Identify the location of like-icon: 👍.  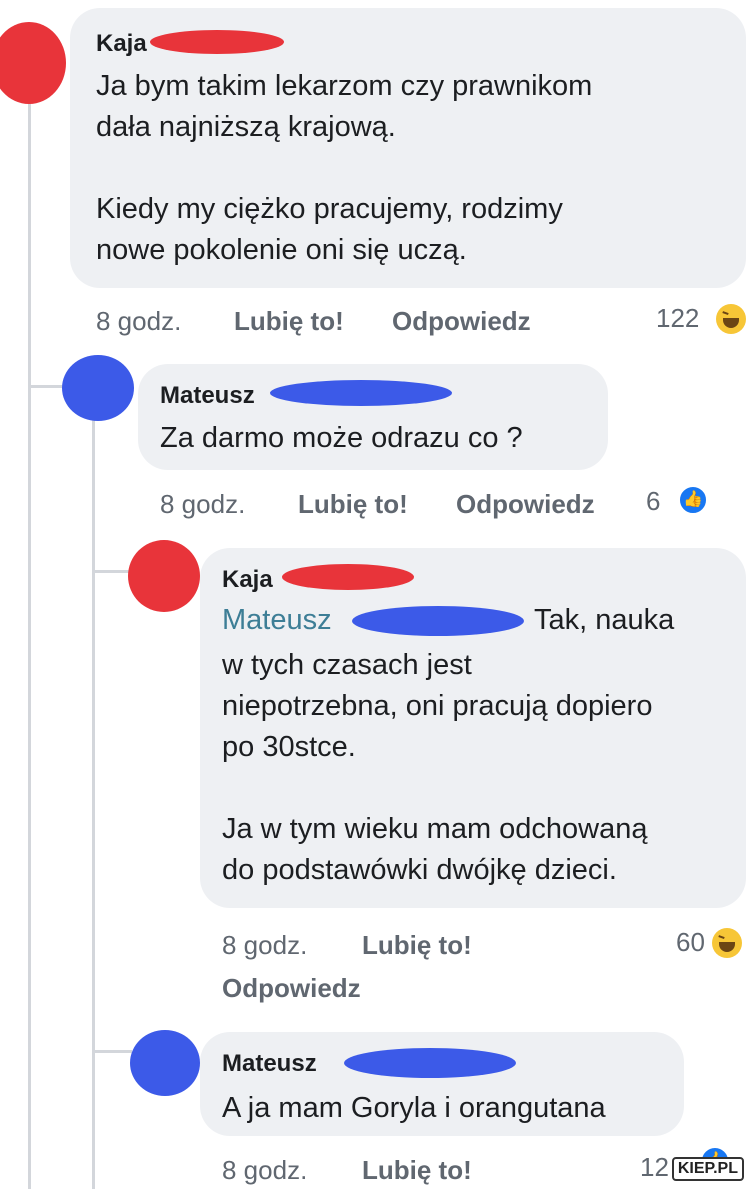
(693, 500).